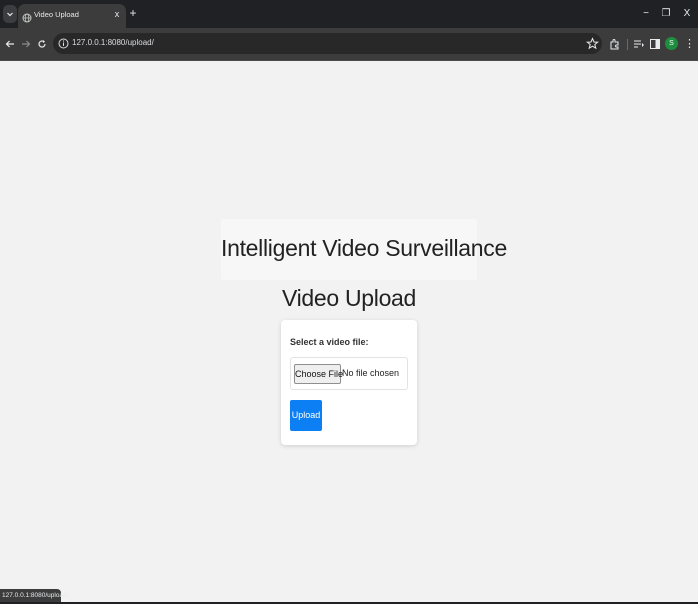 This screenshot has width=698, height=604. Describe the element at coordinates (117, 14) in the screenshot. I see `tab-close-icon: x` at that location.